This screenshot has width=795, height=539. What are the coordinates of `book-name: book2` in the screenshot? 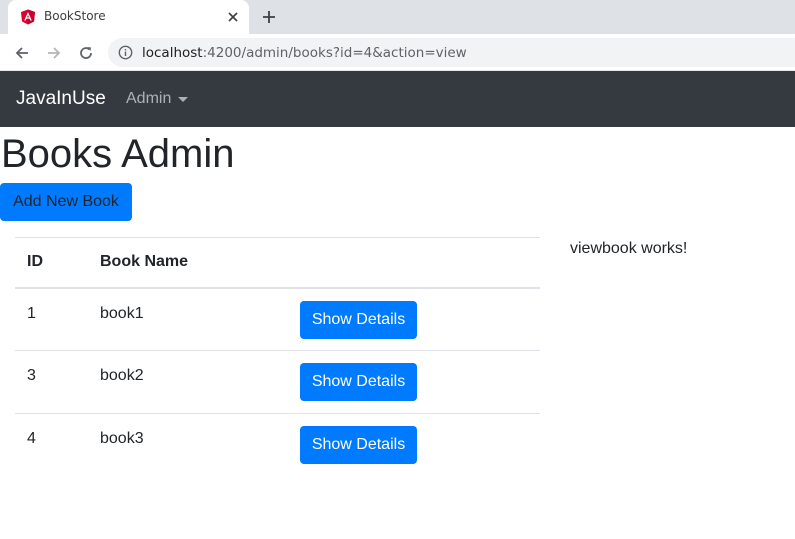 It's located at (188, 382).